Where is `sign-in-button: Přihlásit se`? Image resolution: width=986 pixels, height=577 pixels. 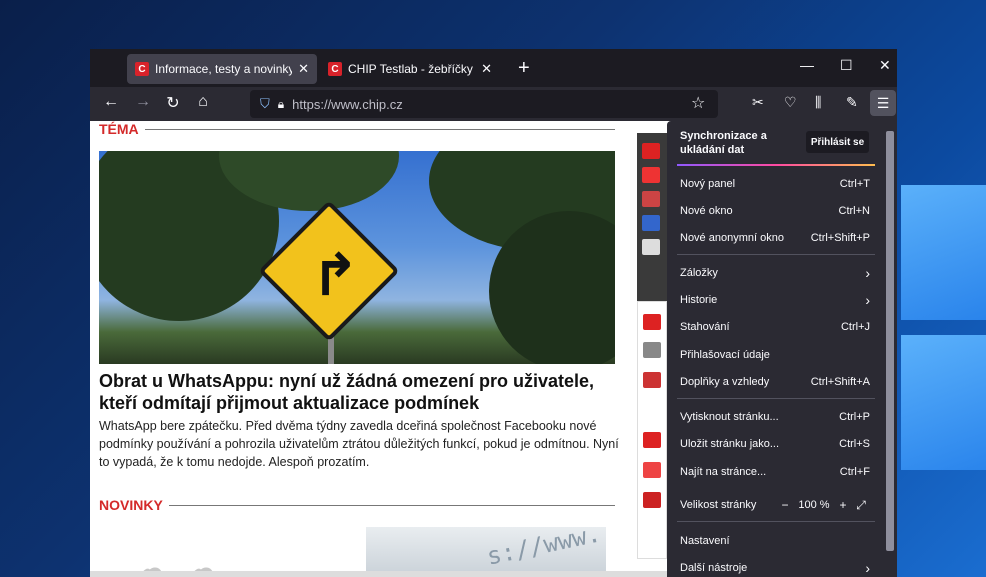 sign-in-button: Přihlásit se is located at coordinates (837, 142).